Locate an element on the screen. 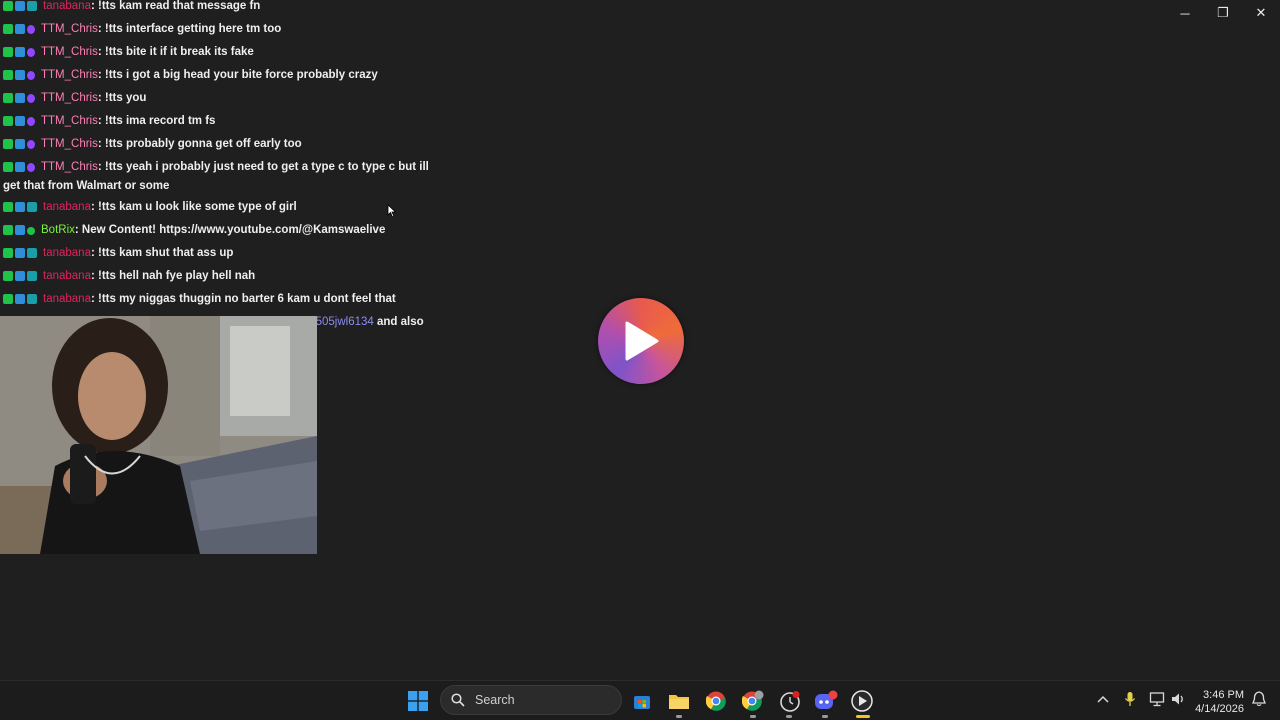 This screenshot has height=720, width=1280. chrome-profile-icon is located at coordinates (753, 701).